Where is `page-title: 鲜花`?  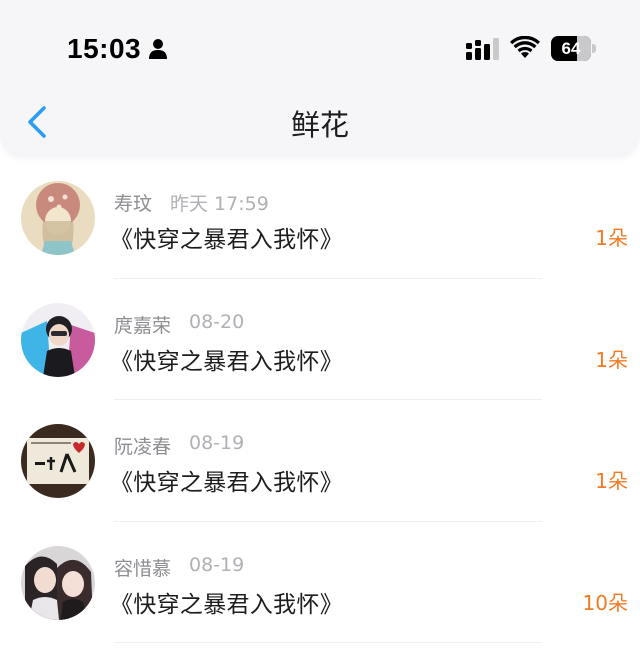 page-title: 鲜花 is located at coordinates (319, 125).